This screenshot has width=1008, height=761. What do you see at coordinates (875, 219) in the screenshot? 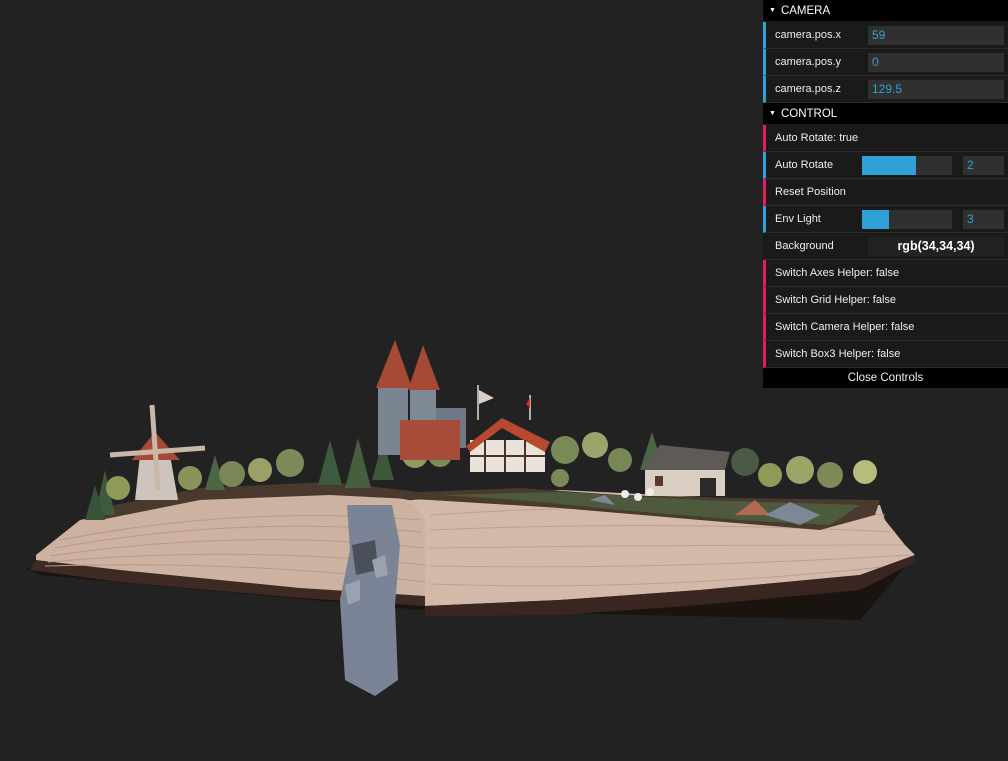
I see `env-light-slider-fill` at bounding box center [875, 219].